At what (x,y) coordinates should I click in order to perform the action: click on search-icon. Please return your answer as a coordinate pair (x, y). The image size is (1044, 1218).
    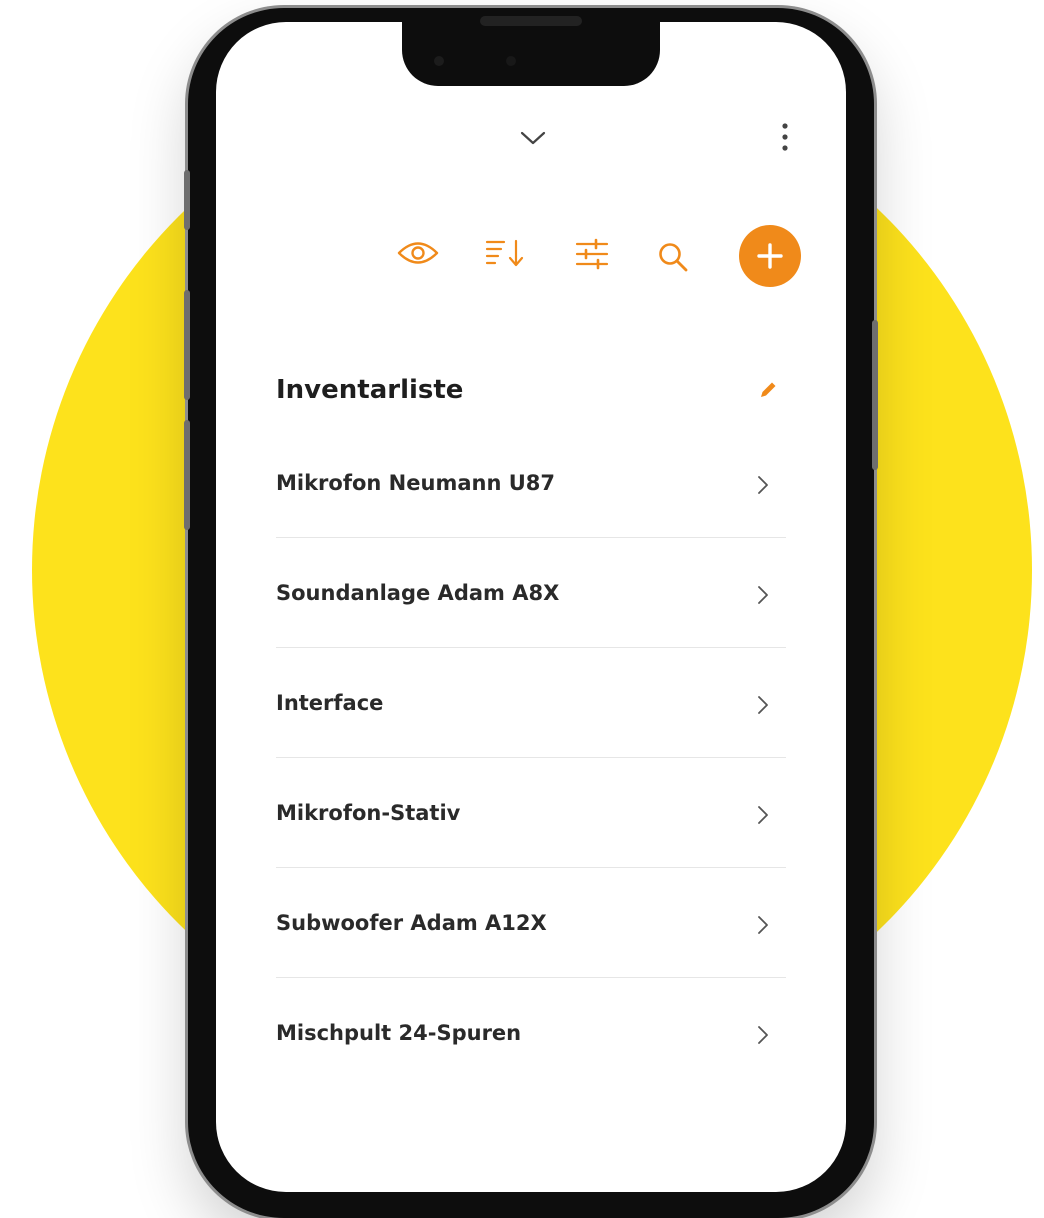
    Looking at the image, I should click on (673, 257).